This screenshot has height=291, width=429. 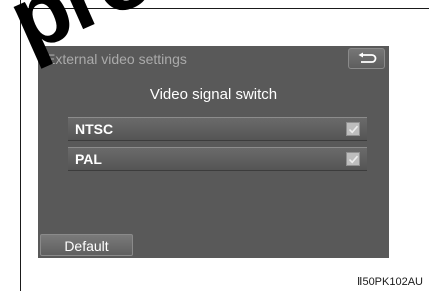 What do you see at coordinates (213, 94) in the screenshot?
I see `section-heading: Video signal switch` at bounding box center [213, 94].